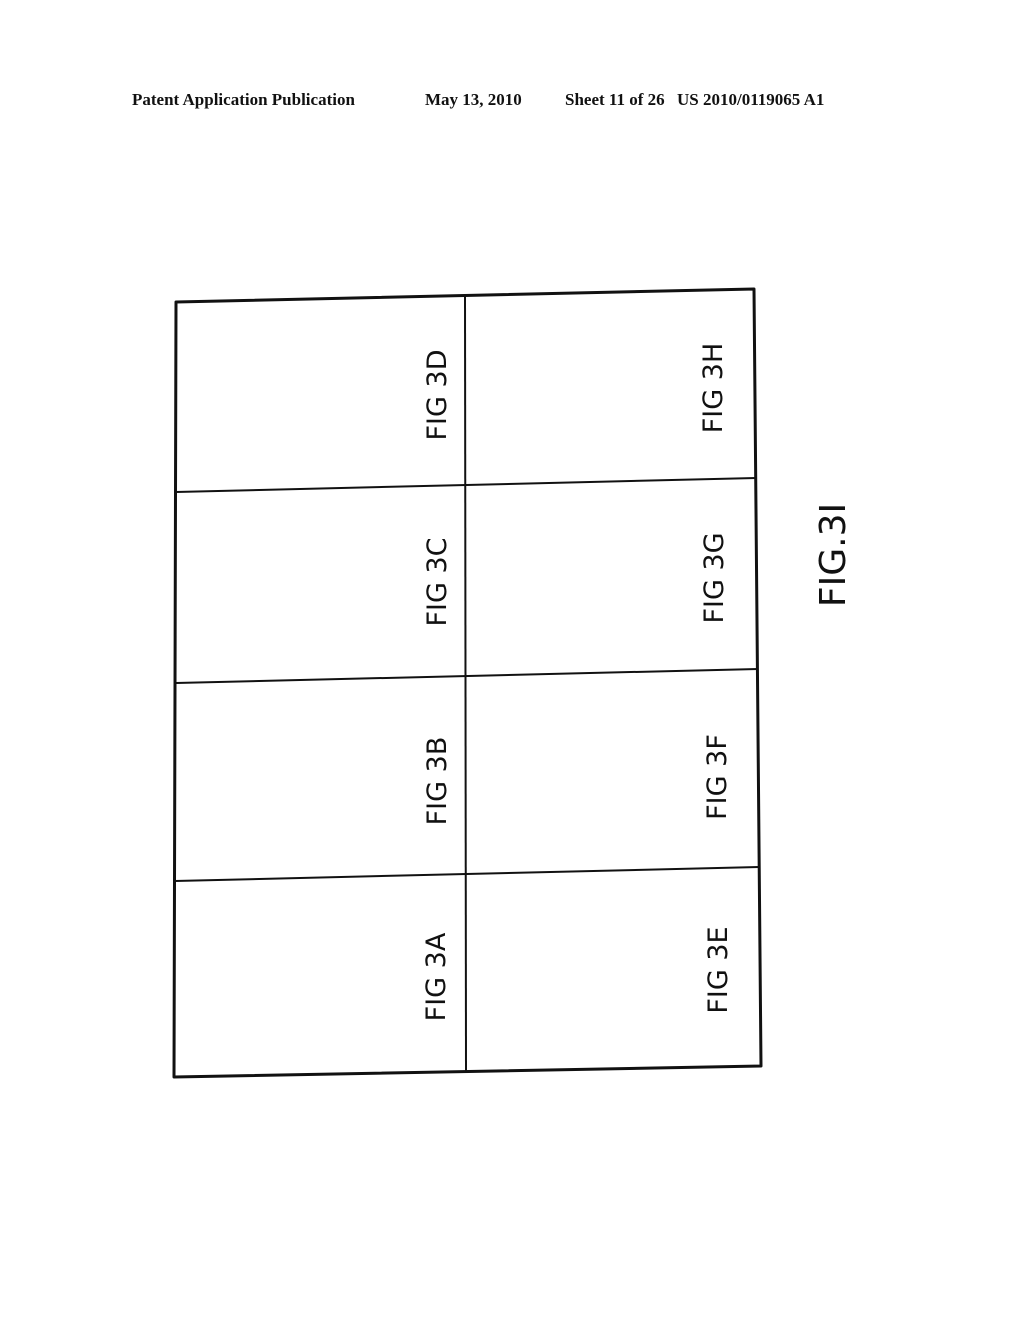 The image size is (1024, 1320). Describe the element at coordinates (437, 581) in the screenshot. I see `cell-label: FIG 3C` at that location.